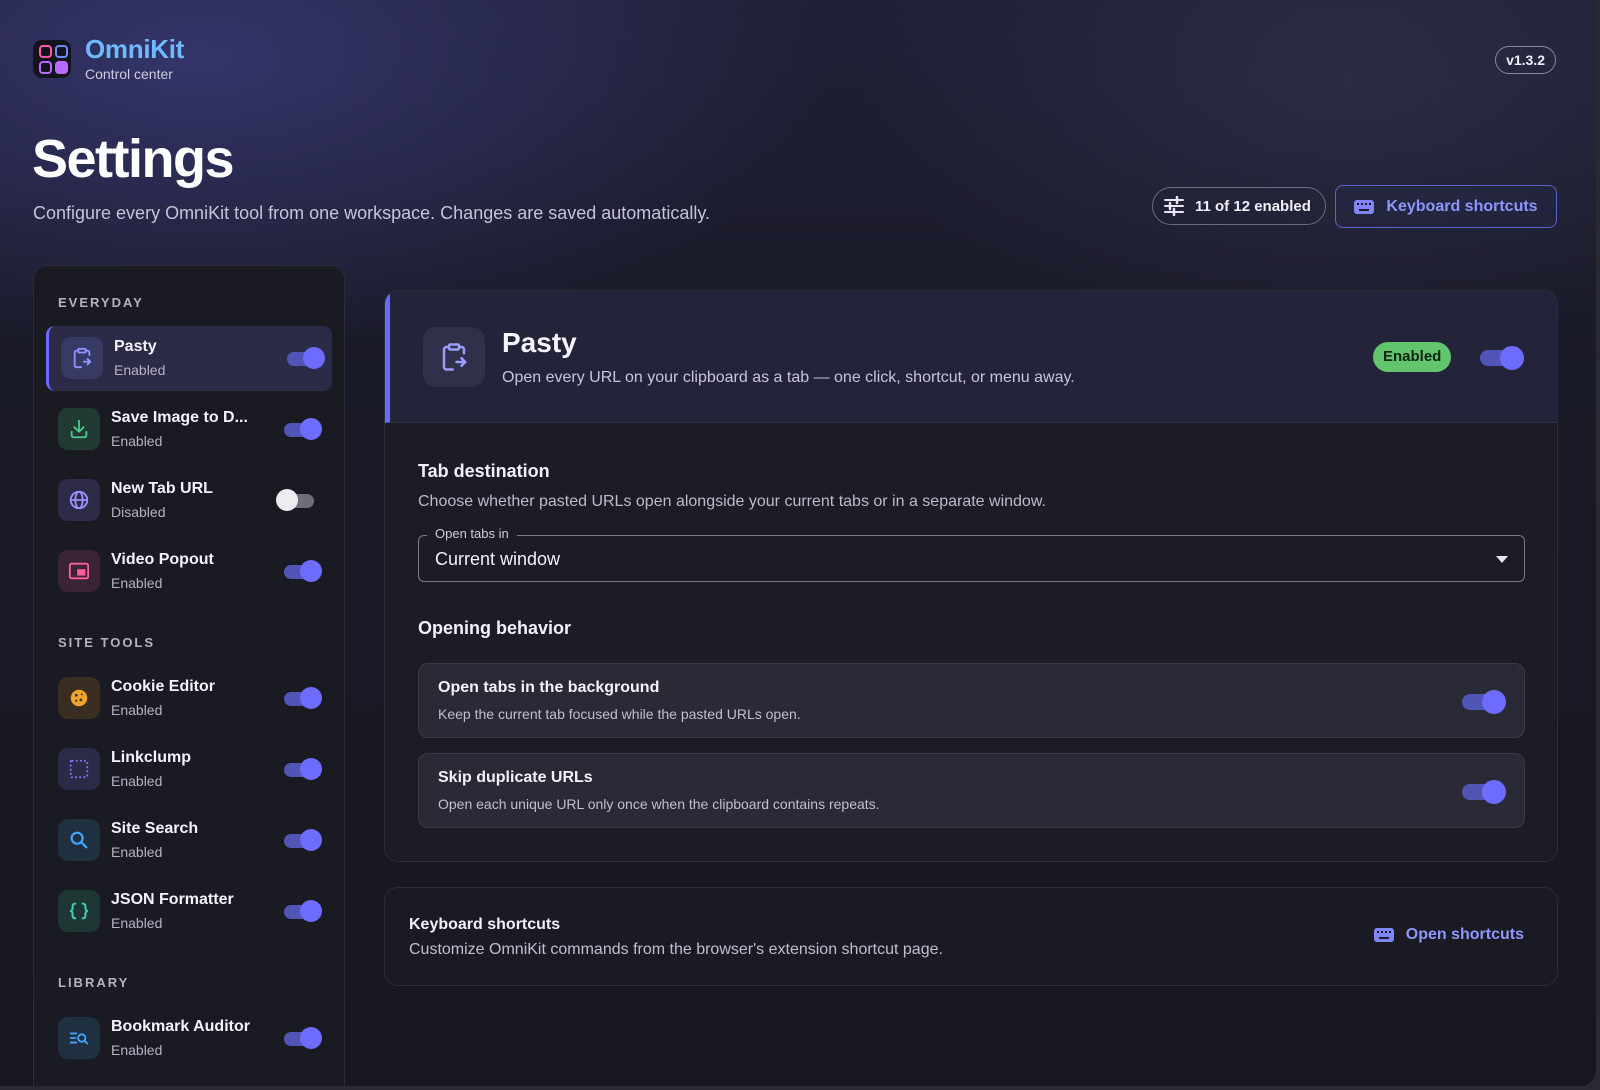  What do you see at coordinates (495, 628) in the screenshot?
I see `opening-behavior-title: Opening behavior` at bounding box center [495, 628].